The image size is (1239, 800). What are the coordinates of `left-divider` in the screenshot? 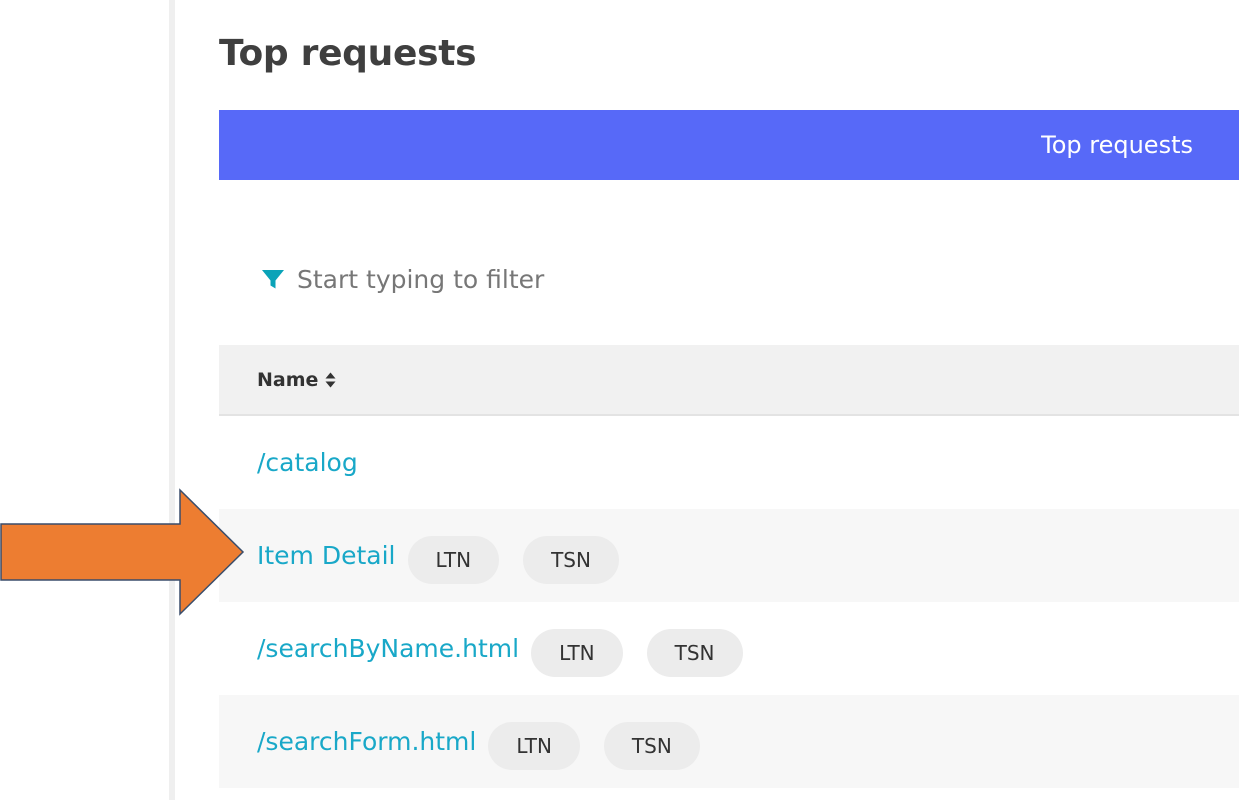 It's located at (172, 400).